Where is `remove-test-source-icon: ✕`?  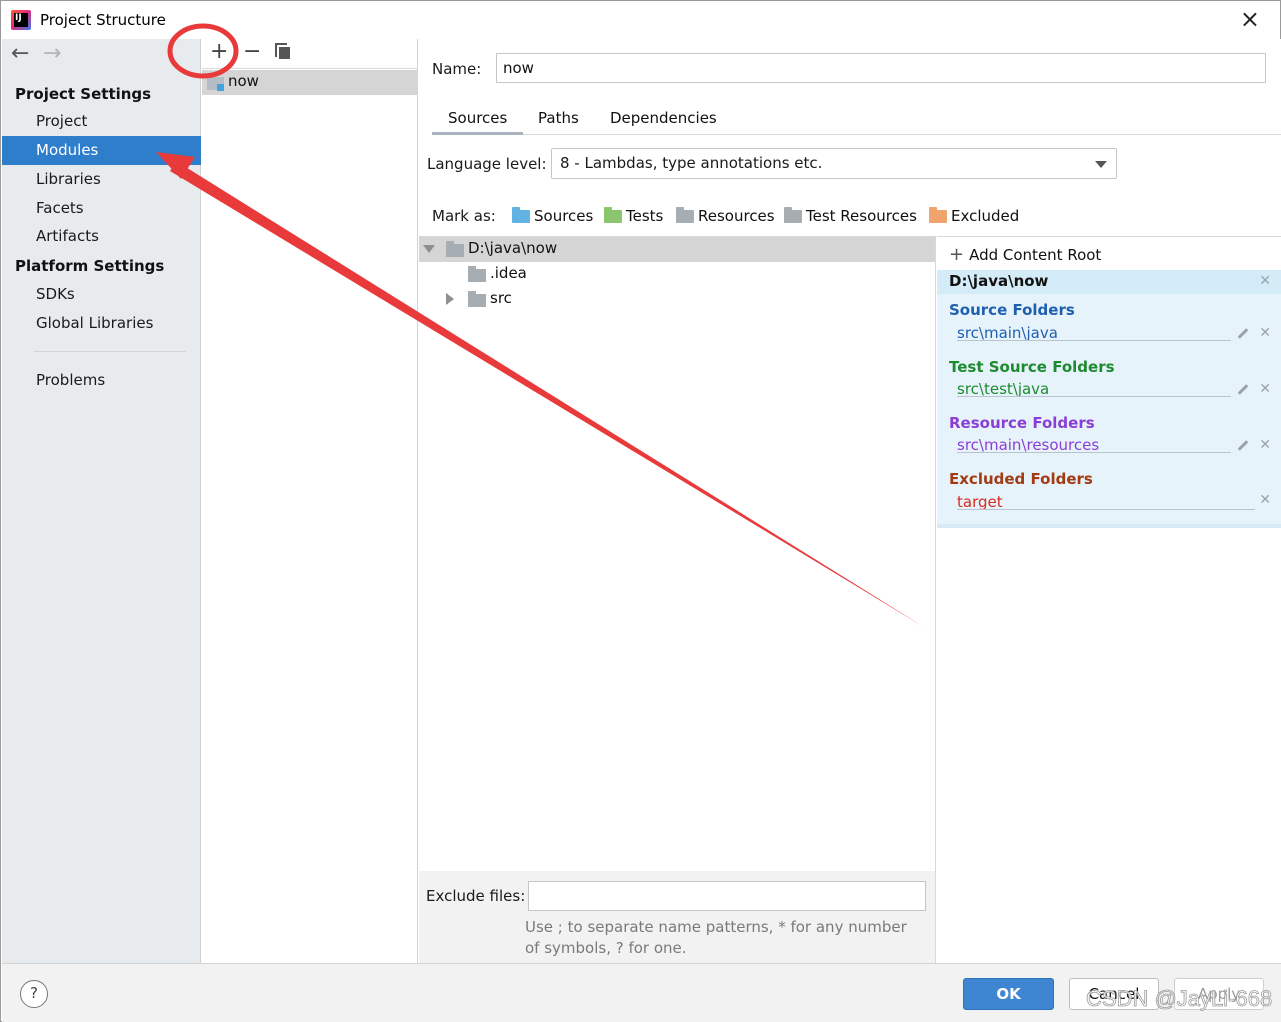 remove-test-source-icon: ✕ is located at coordinates (1265, 389).